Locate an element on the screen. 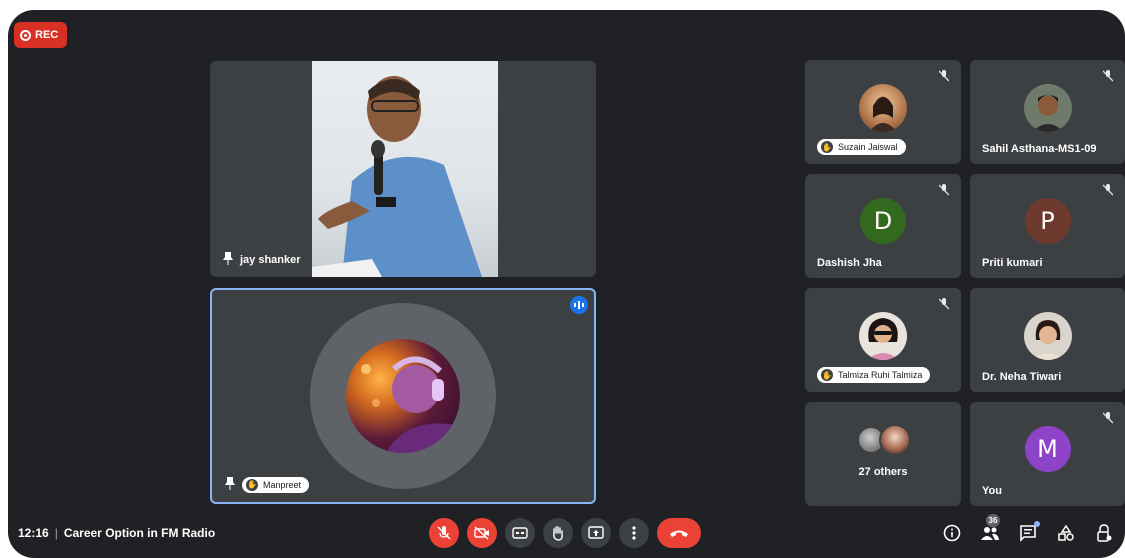  participant-tile: D Dashish Jha is located at coordinates (883, 226).